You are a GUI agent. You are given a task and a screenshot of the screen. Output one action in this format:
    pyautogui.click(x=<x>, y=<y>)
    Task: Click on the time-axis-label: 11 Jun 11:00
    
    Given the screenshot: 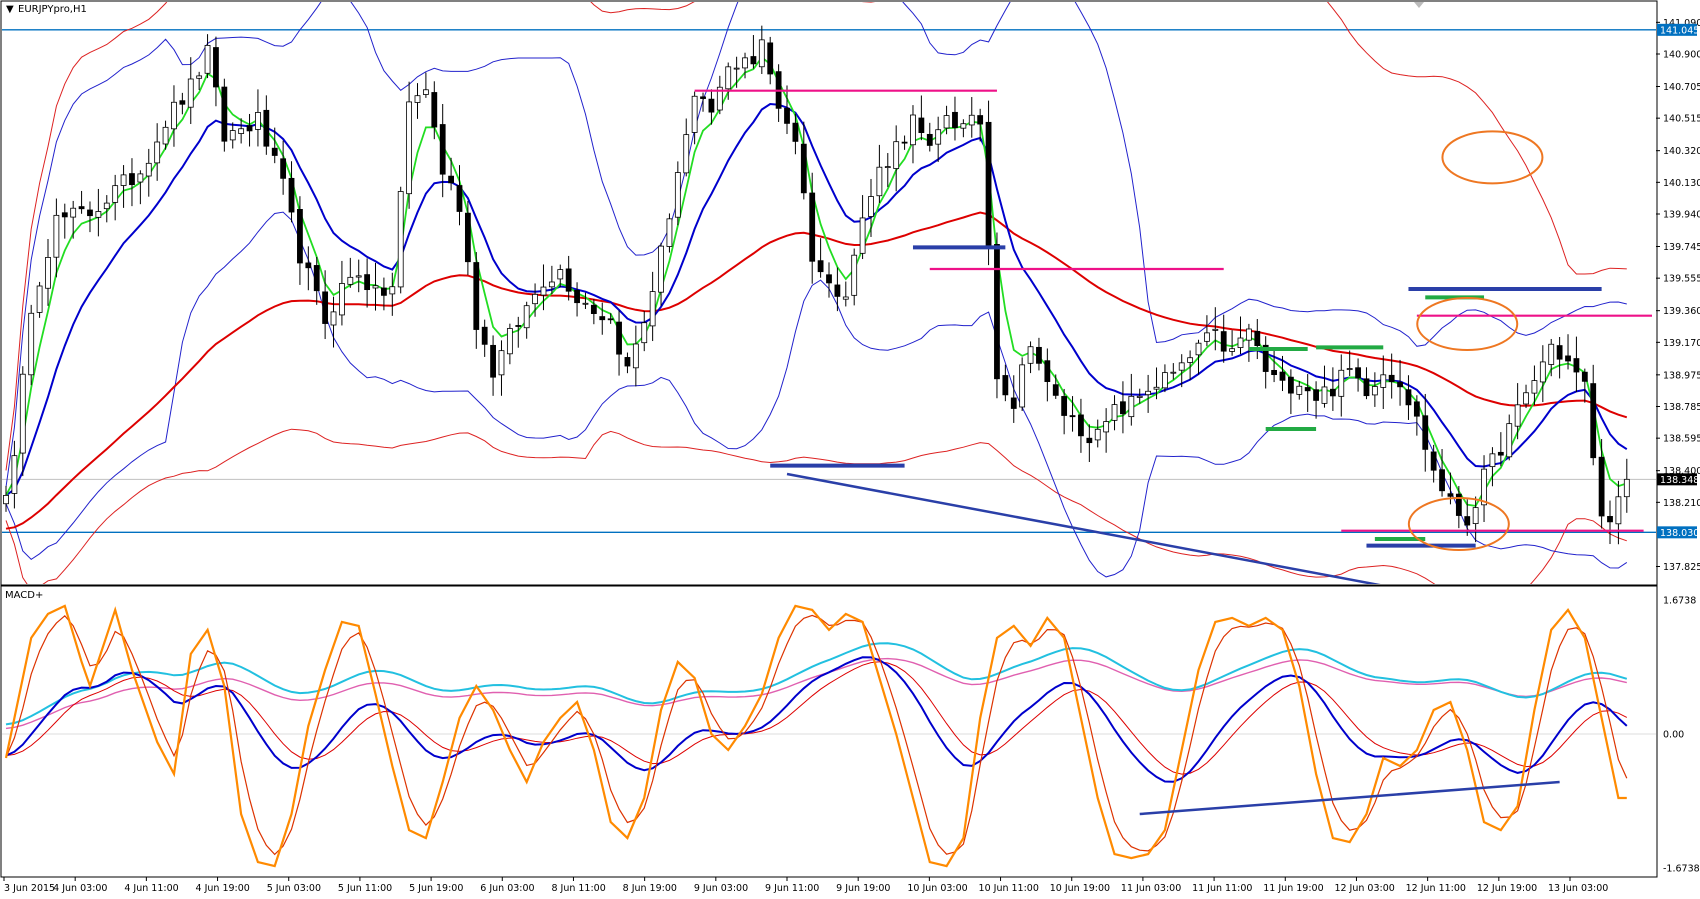 What is the action you would take?
    pyautogui.click(x=1222, y=888)
    